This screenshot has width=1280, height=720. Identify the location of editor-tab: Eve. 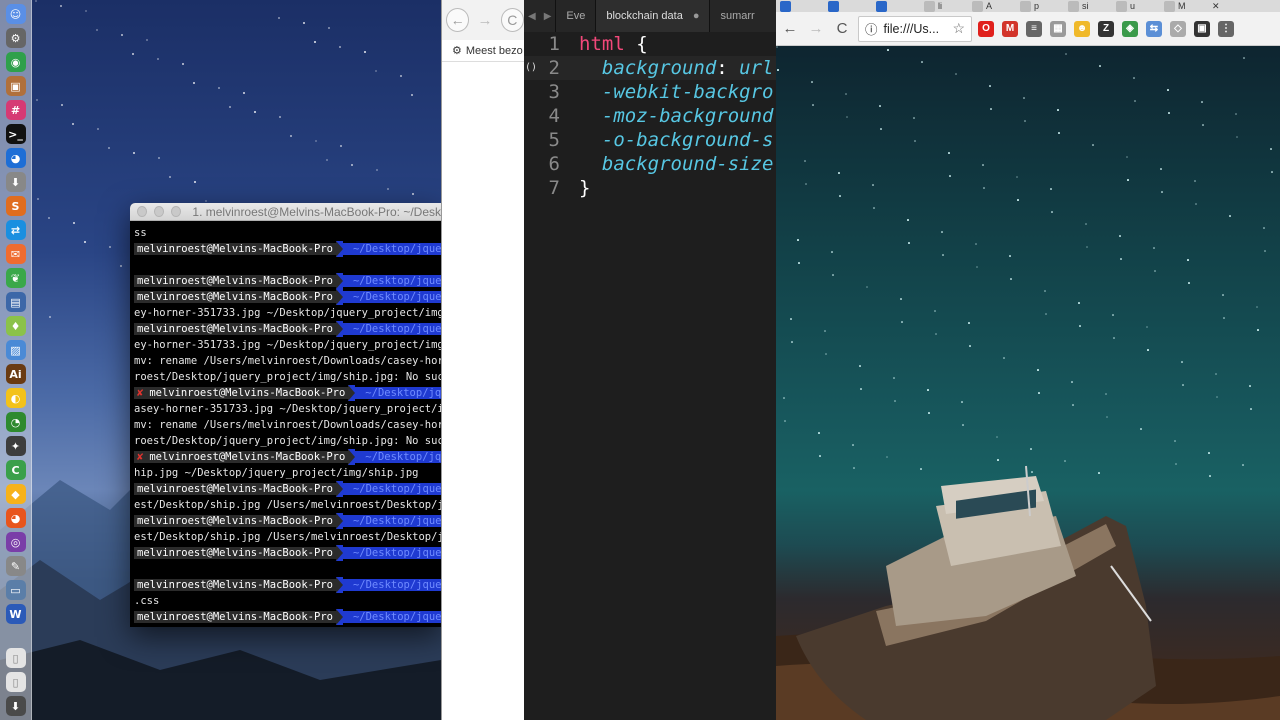
(575, 16).